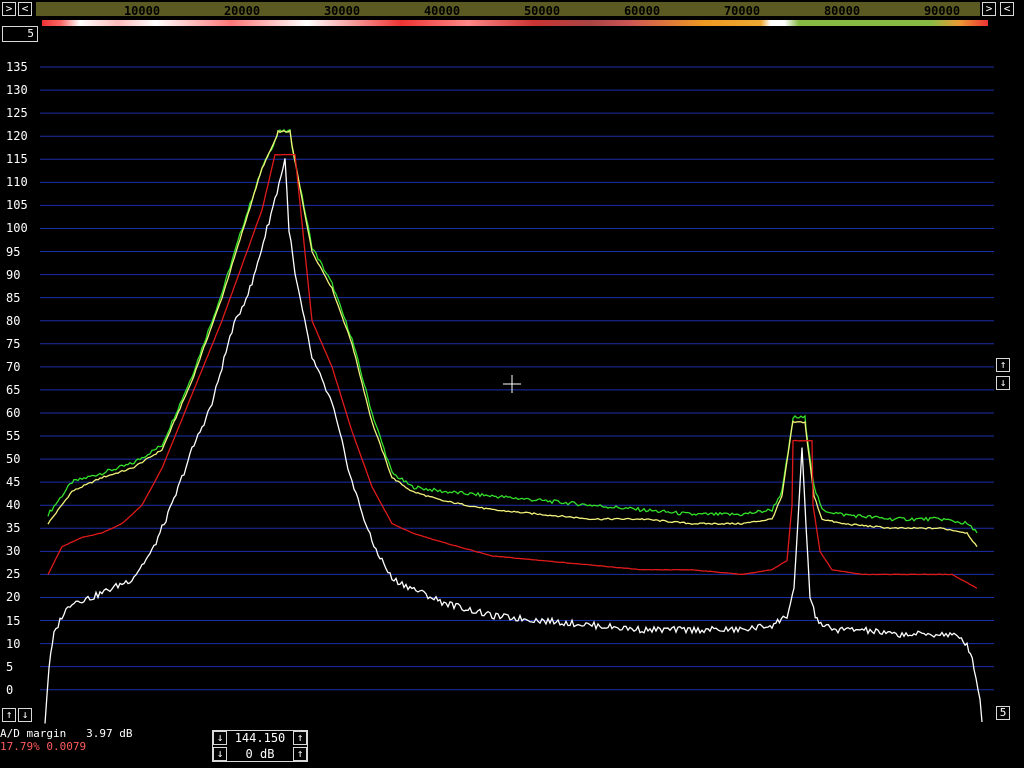 Image resolution: width=1024 pixels, height=768 pixels. What do you see at coordinates (10, 666) in the screenshot?
I see `y-tick-label: 5` at bounding box center [10, 666].